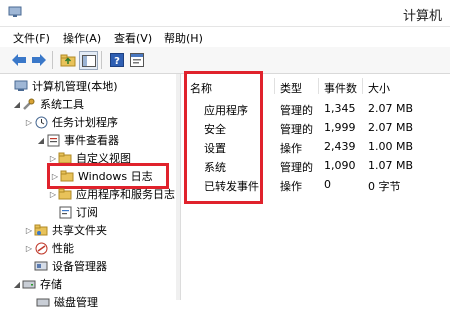 This screenshot has width=450, height=311. I want to click on tree-item-label: 应用程序和服务日志, so click(125, 194).